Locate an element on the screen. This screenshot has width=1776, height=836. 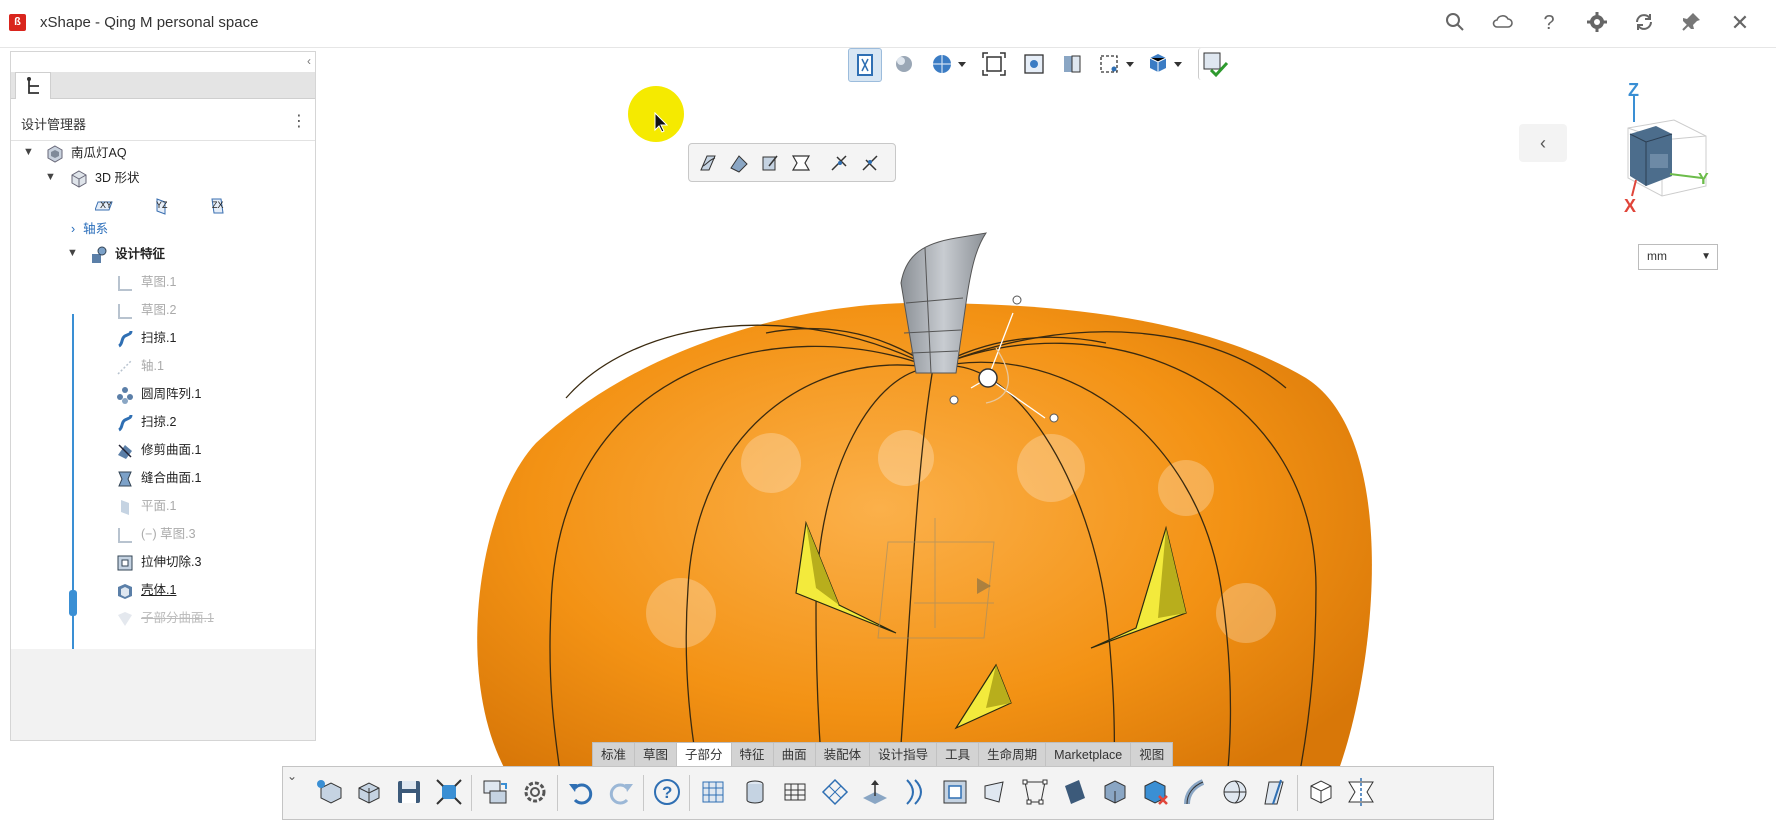
plane-icon is located at coordinates (125, 507).